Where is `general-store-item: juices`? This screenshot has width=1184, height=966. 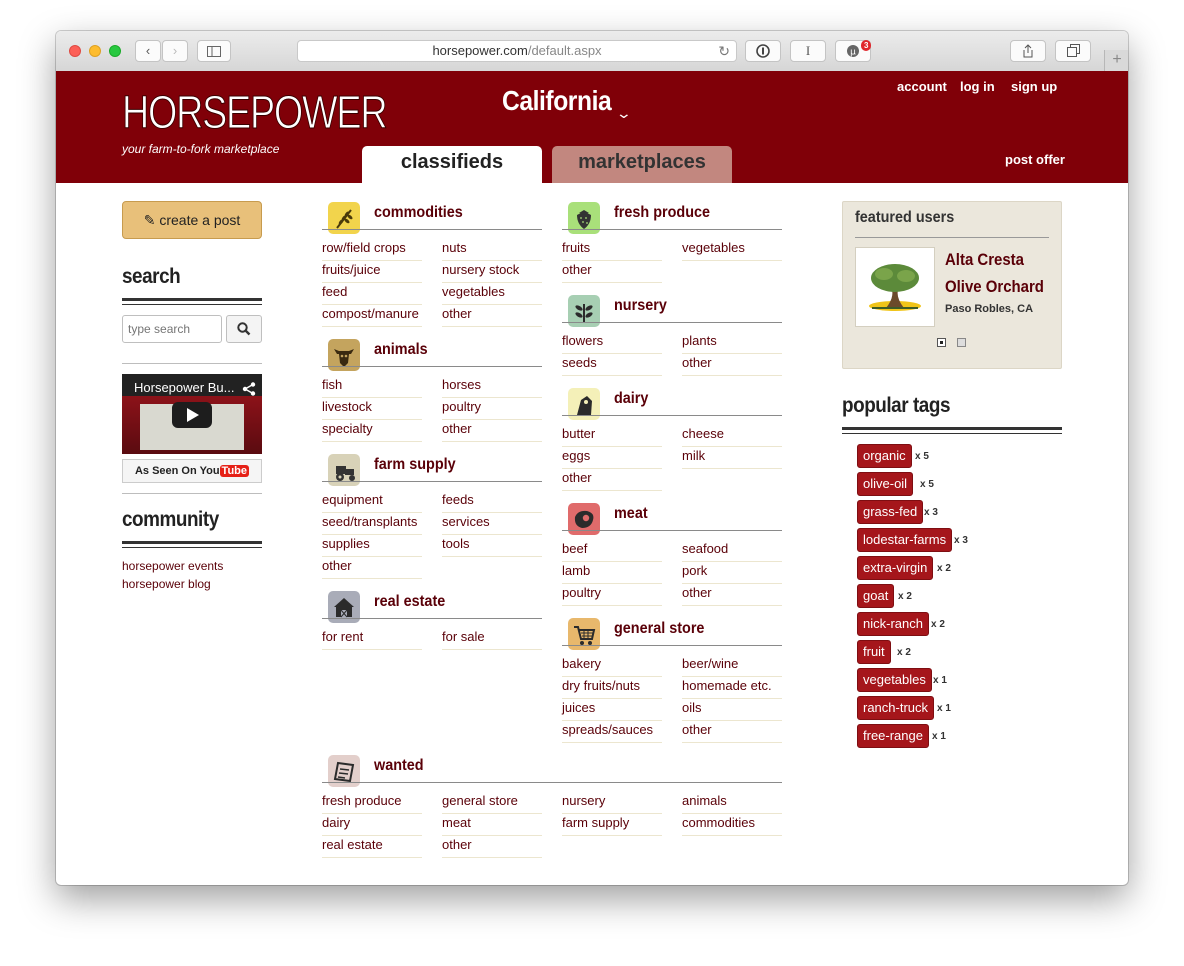
general-store-item: juices is located at coordinates (612, 710).